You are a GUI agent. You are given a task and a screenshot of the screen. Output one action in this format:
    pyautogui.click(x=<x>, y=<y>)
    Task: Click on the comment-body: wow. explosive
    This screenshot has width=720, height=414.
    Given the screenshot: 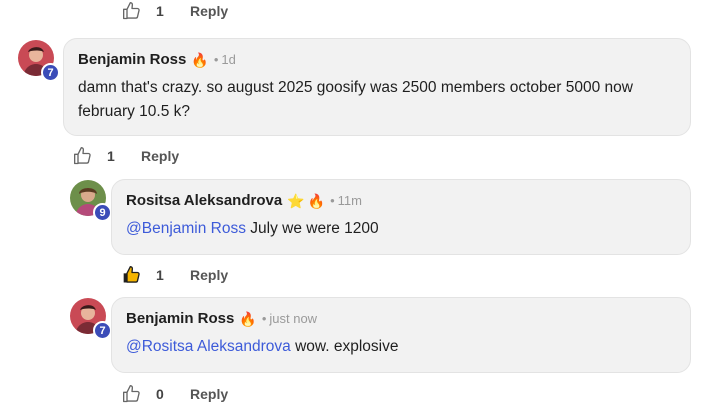 What is the action you would take?
    pyautogui.click(x=344, y=346)
    